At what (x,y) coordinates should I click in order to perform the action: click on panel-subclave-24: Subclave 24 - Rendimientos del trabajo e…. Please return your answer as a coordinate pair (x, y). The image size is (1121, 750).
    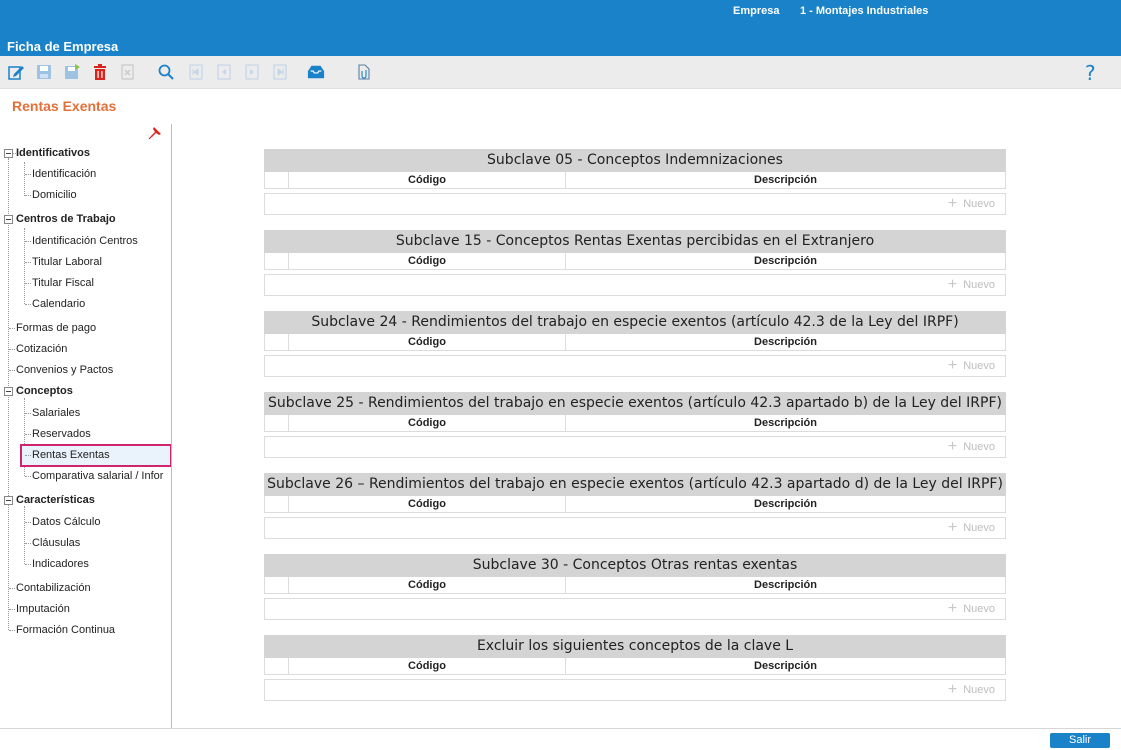
    Looking at the image, I should click on (635, 344).